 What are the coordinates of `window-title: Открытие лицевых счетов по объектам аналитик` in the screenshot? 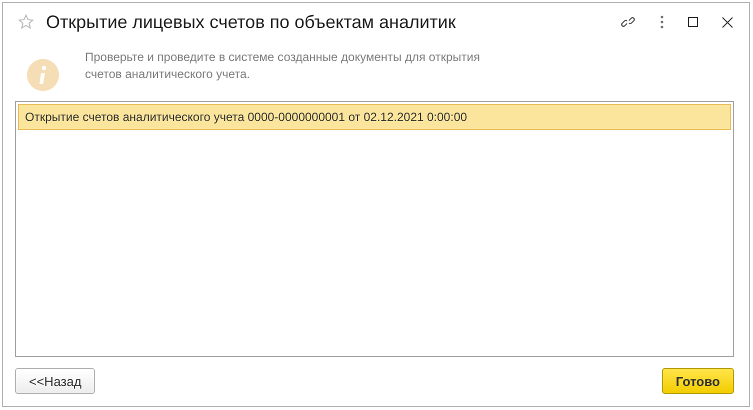 It's located at (251, 22).